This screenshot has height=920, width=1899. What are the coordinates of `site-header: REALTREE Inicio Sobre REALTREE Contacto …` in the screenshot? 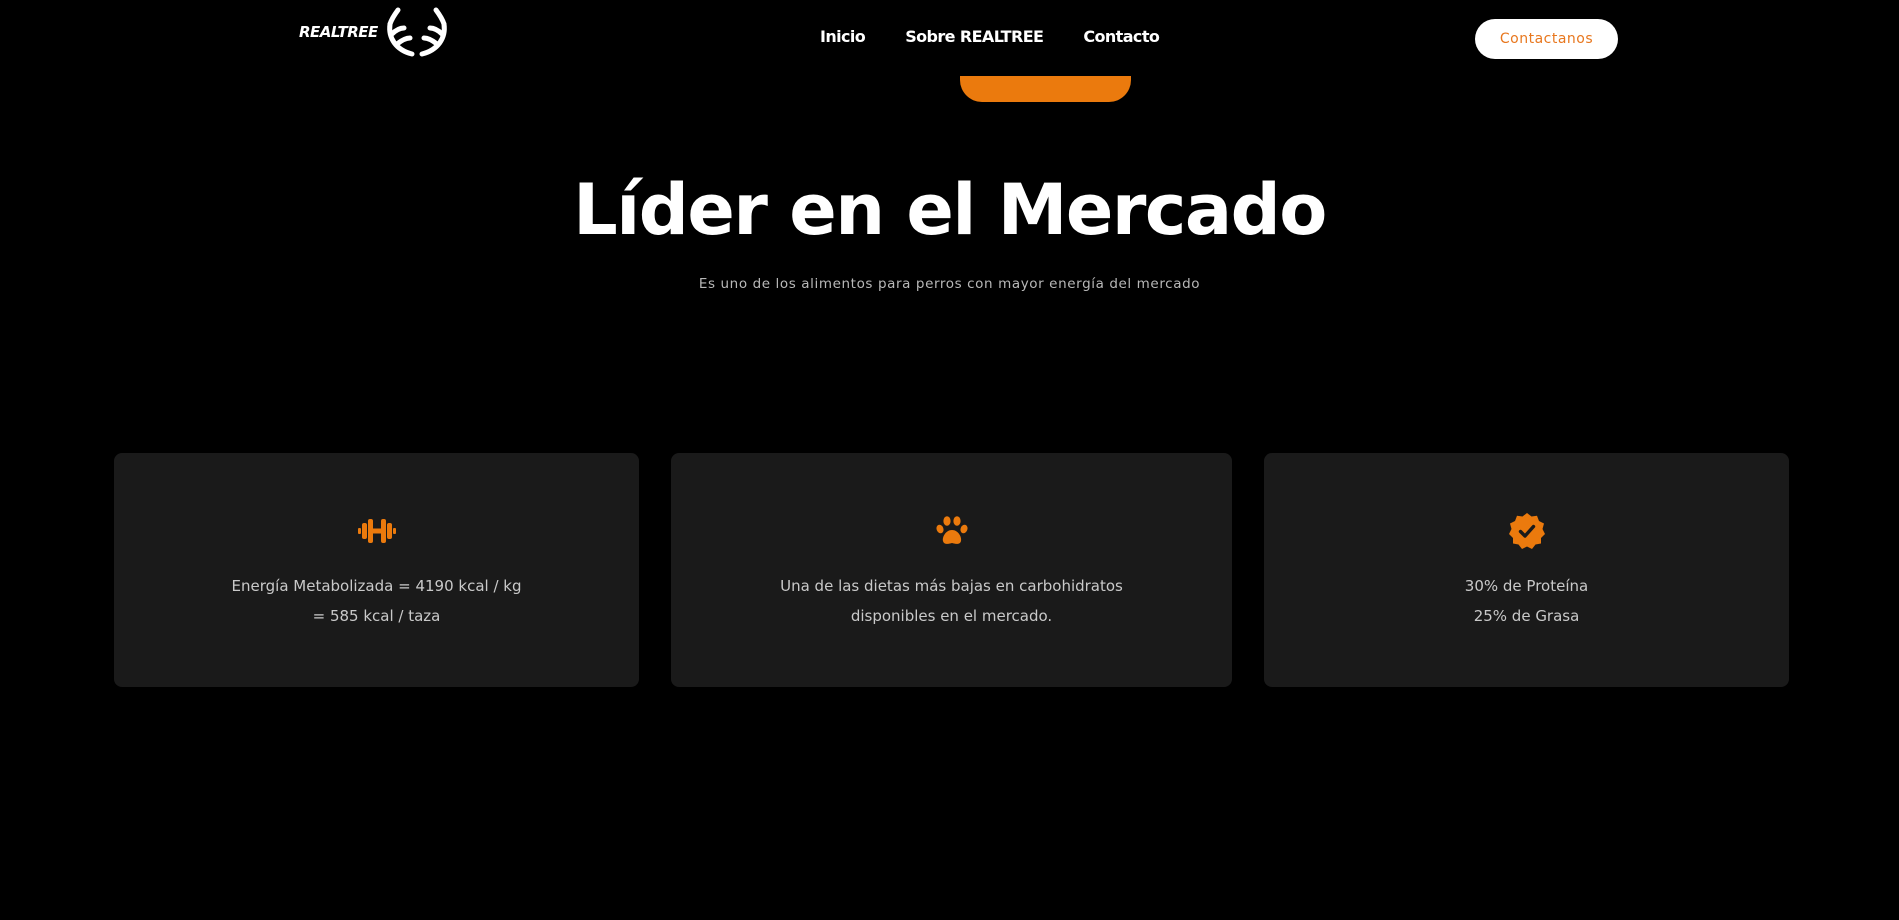 It's located at (949, 38).